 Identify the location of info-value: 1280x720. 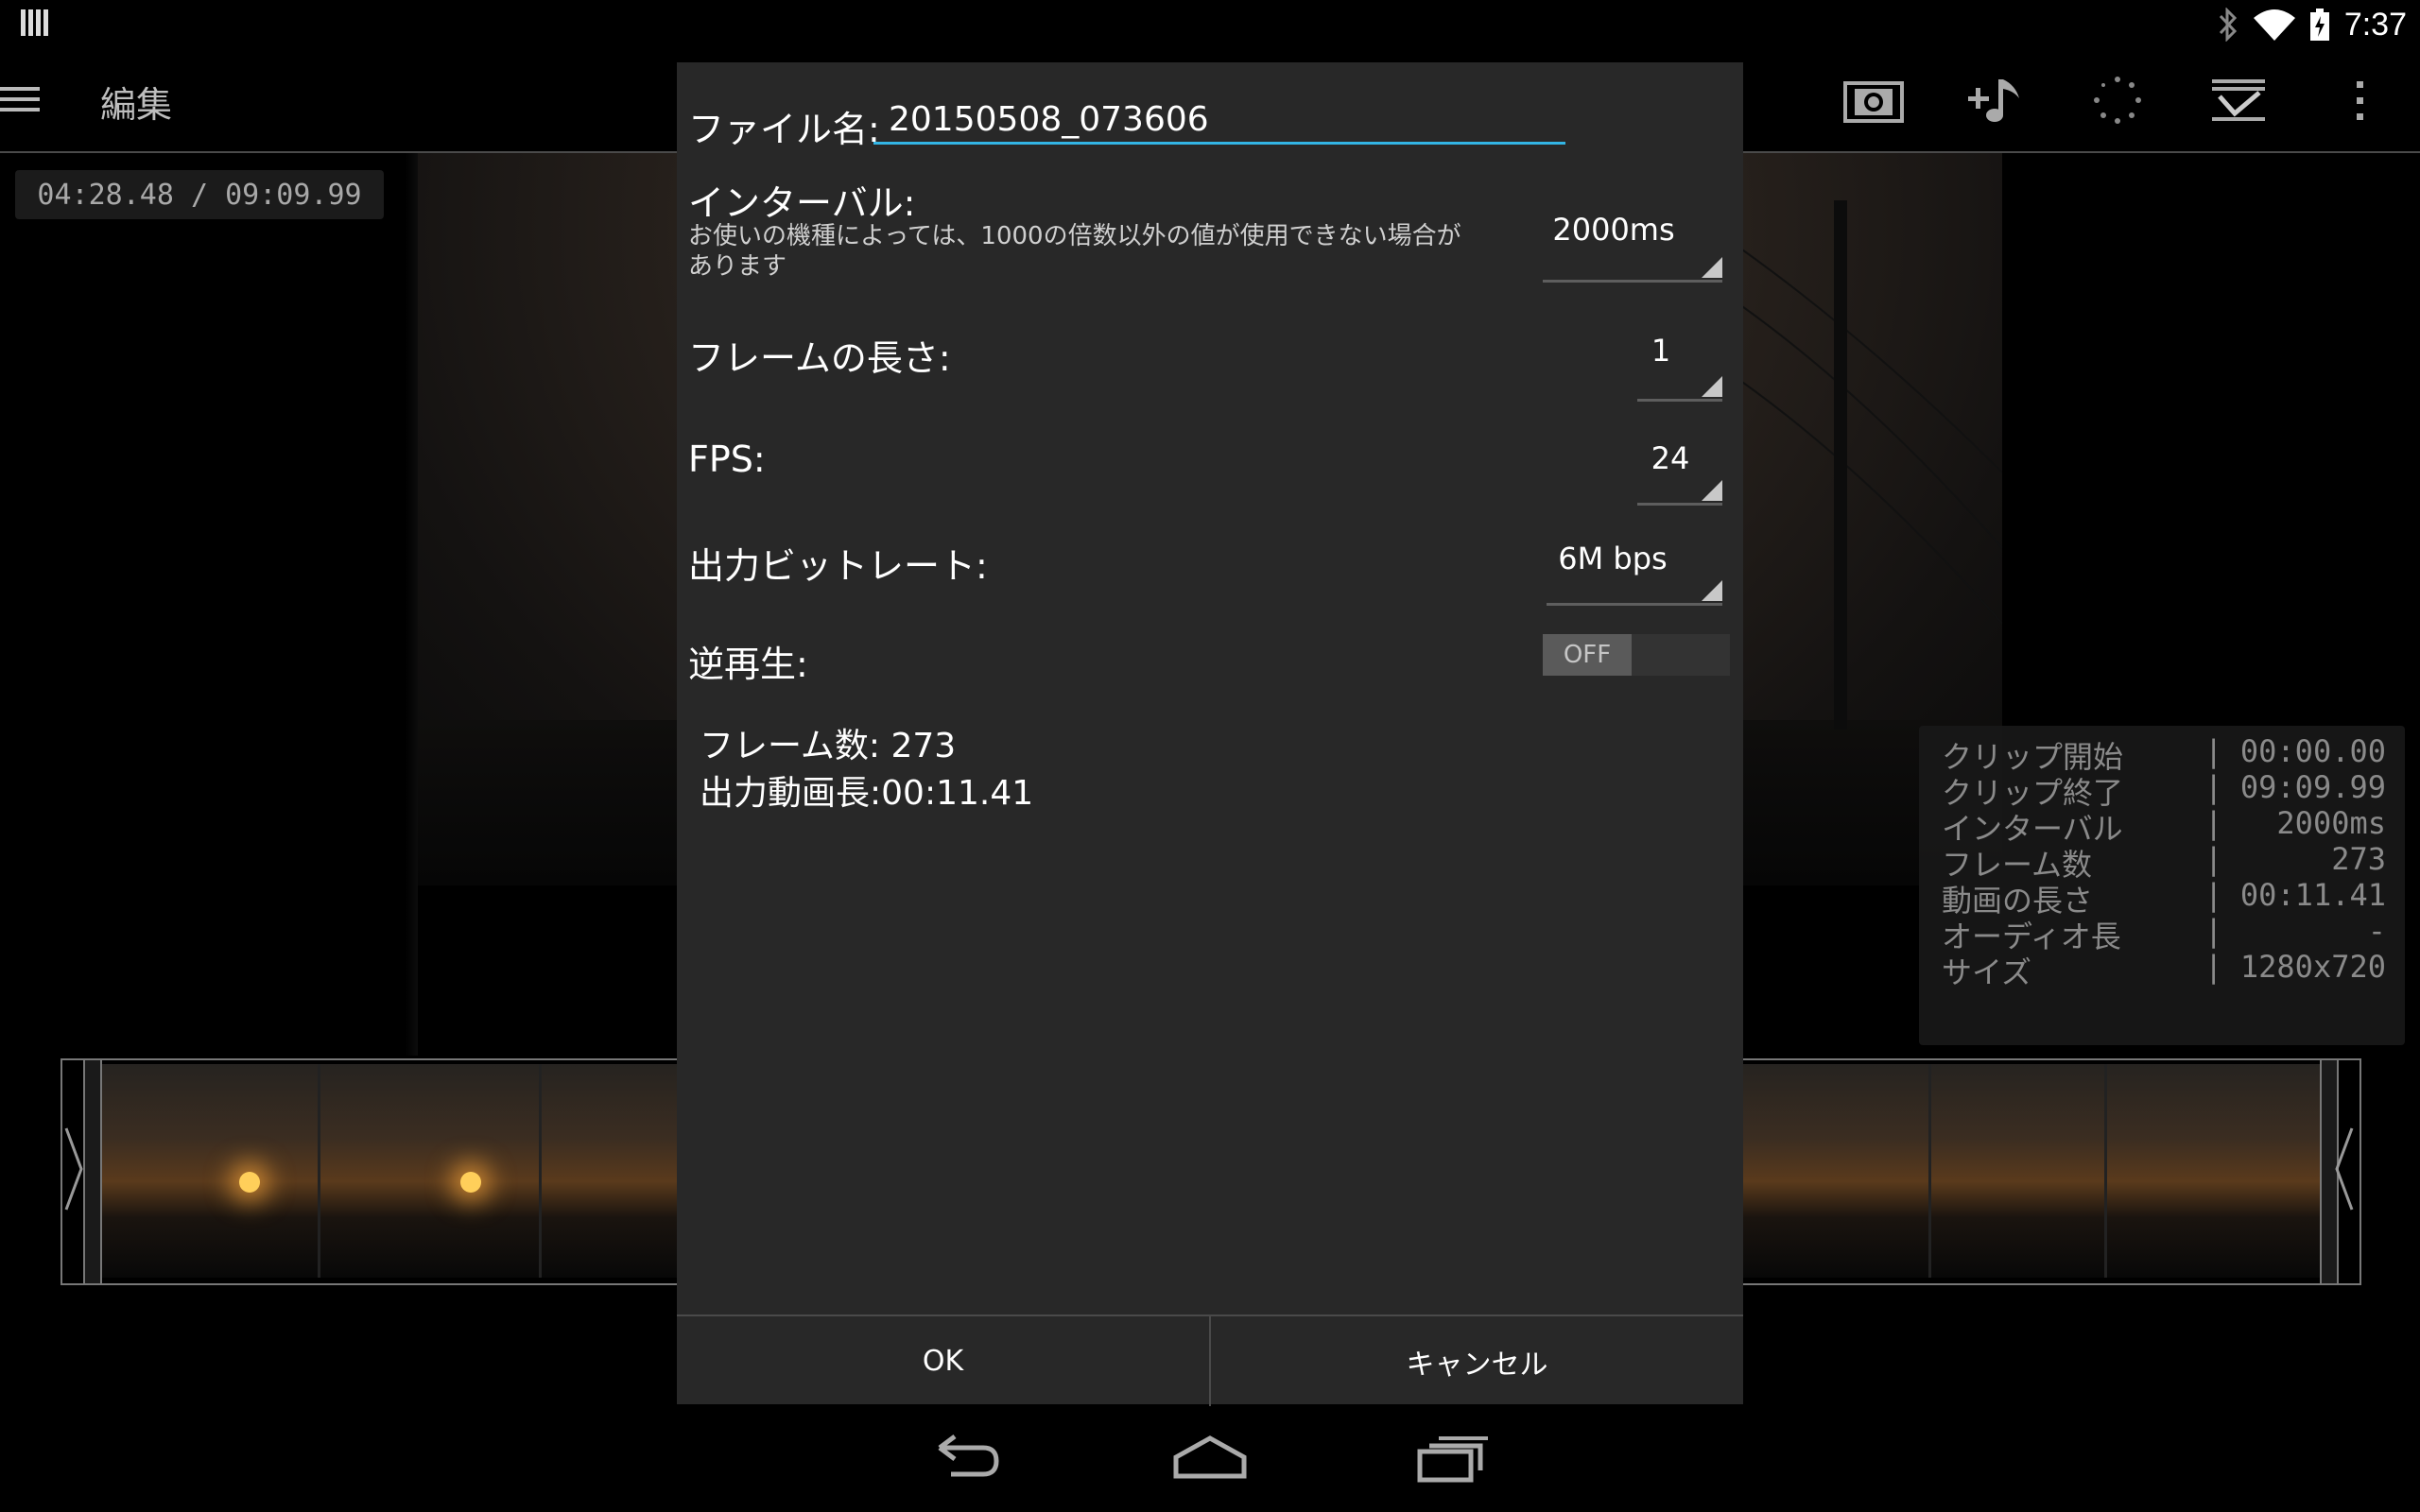
(2312, 967).